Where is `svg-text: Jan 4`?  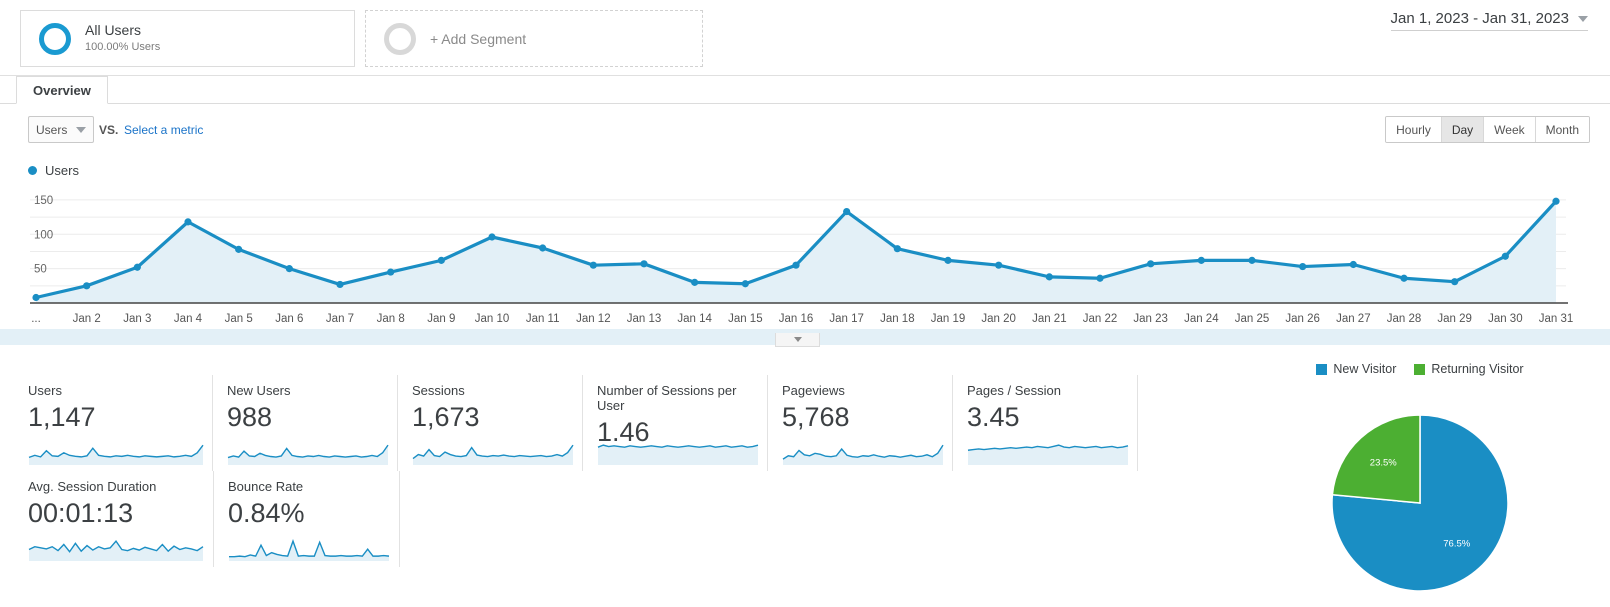 svg-text: Jan 4 is located at coordinates (188, 319).